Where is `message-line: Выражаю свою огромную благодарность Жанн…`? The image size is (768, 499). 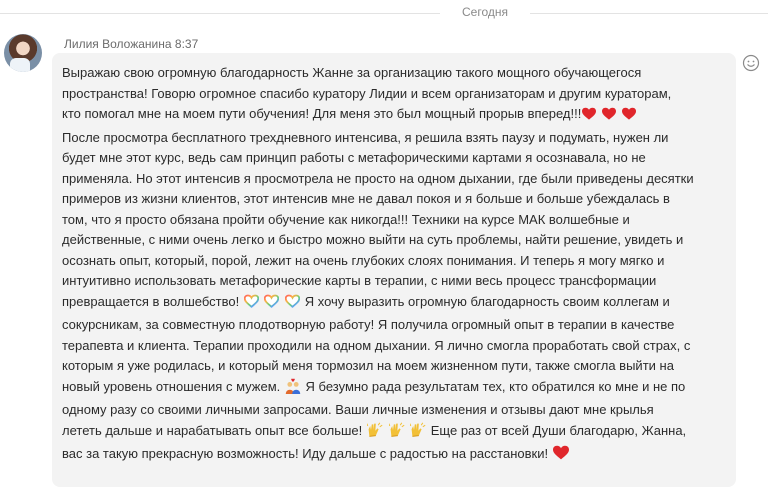 message-line: Выражаю свою огромную благодарность Жанн… is located at coordinates (352, 72).